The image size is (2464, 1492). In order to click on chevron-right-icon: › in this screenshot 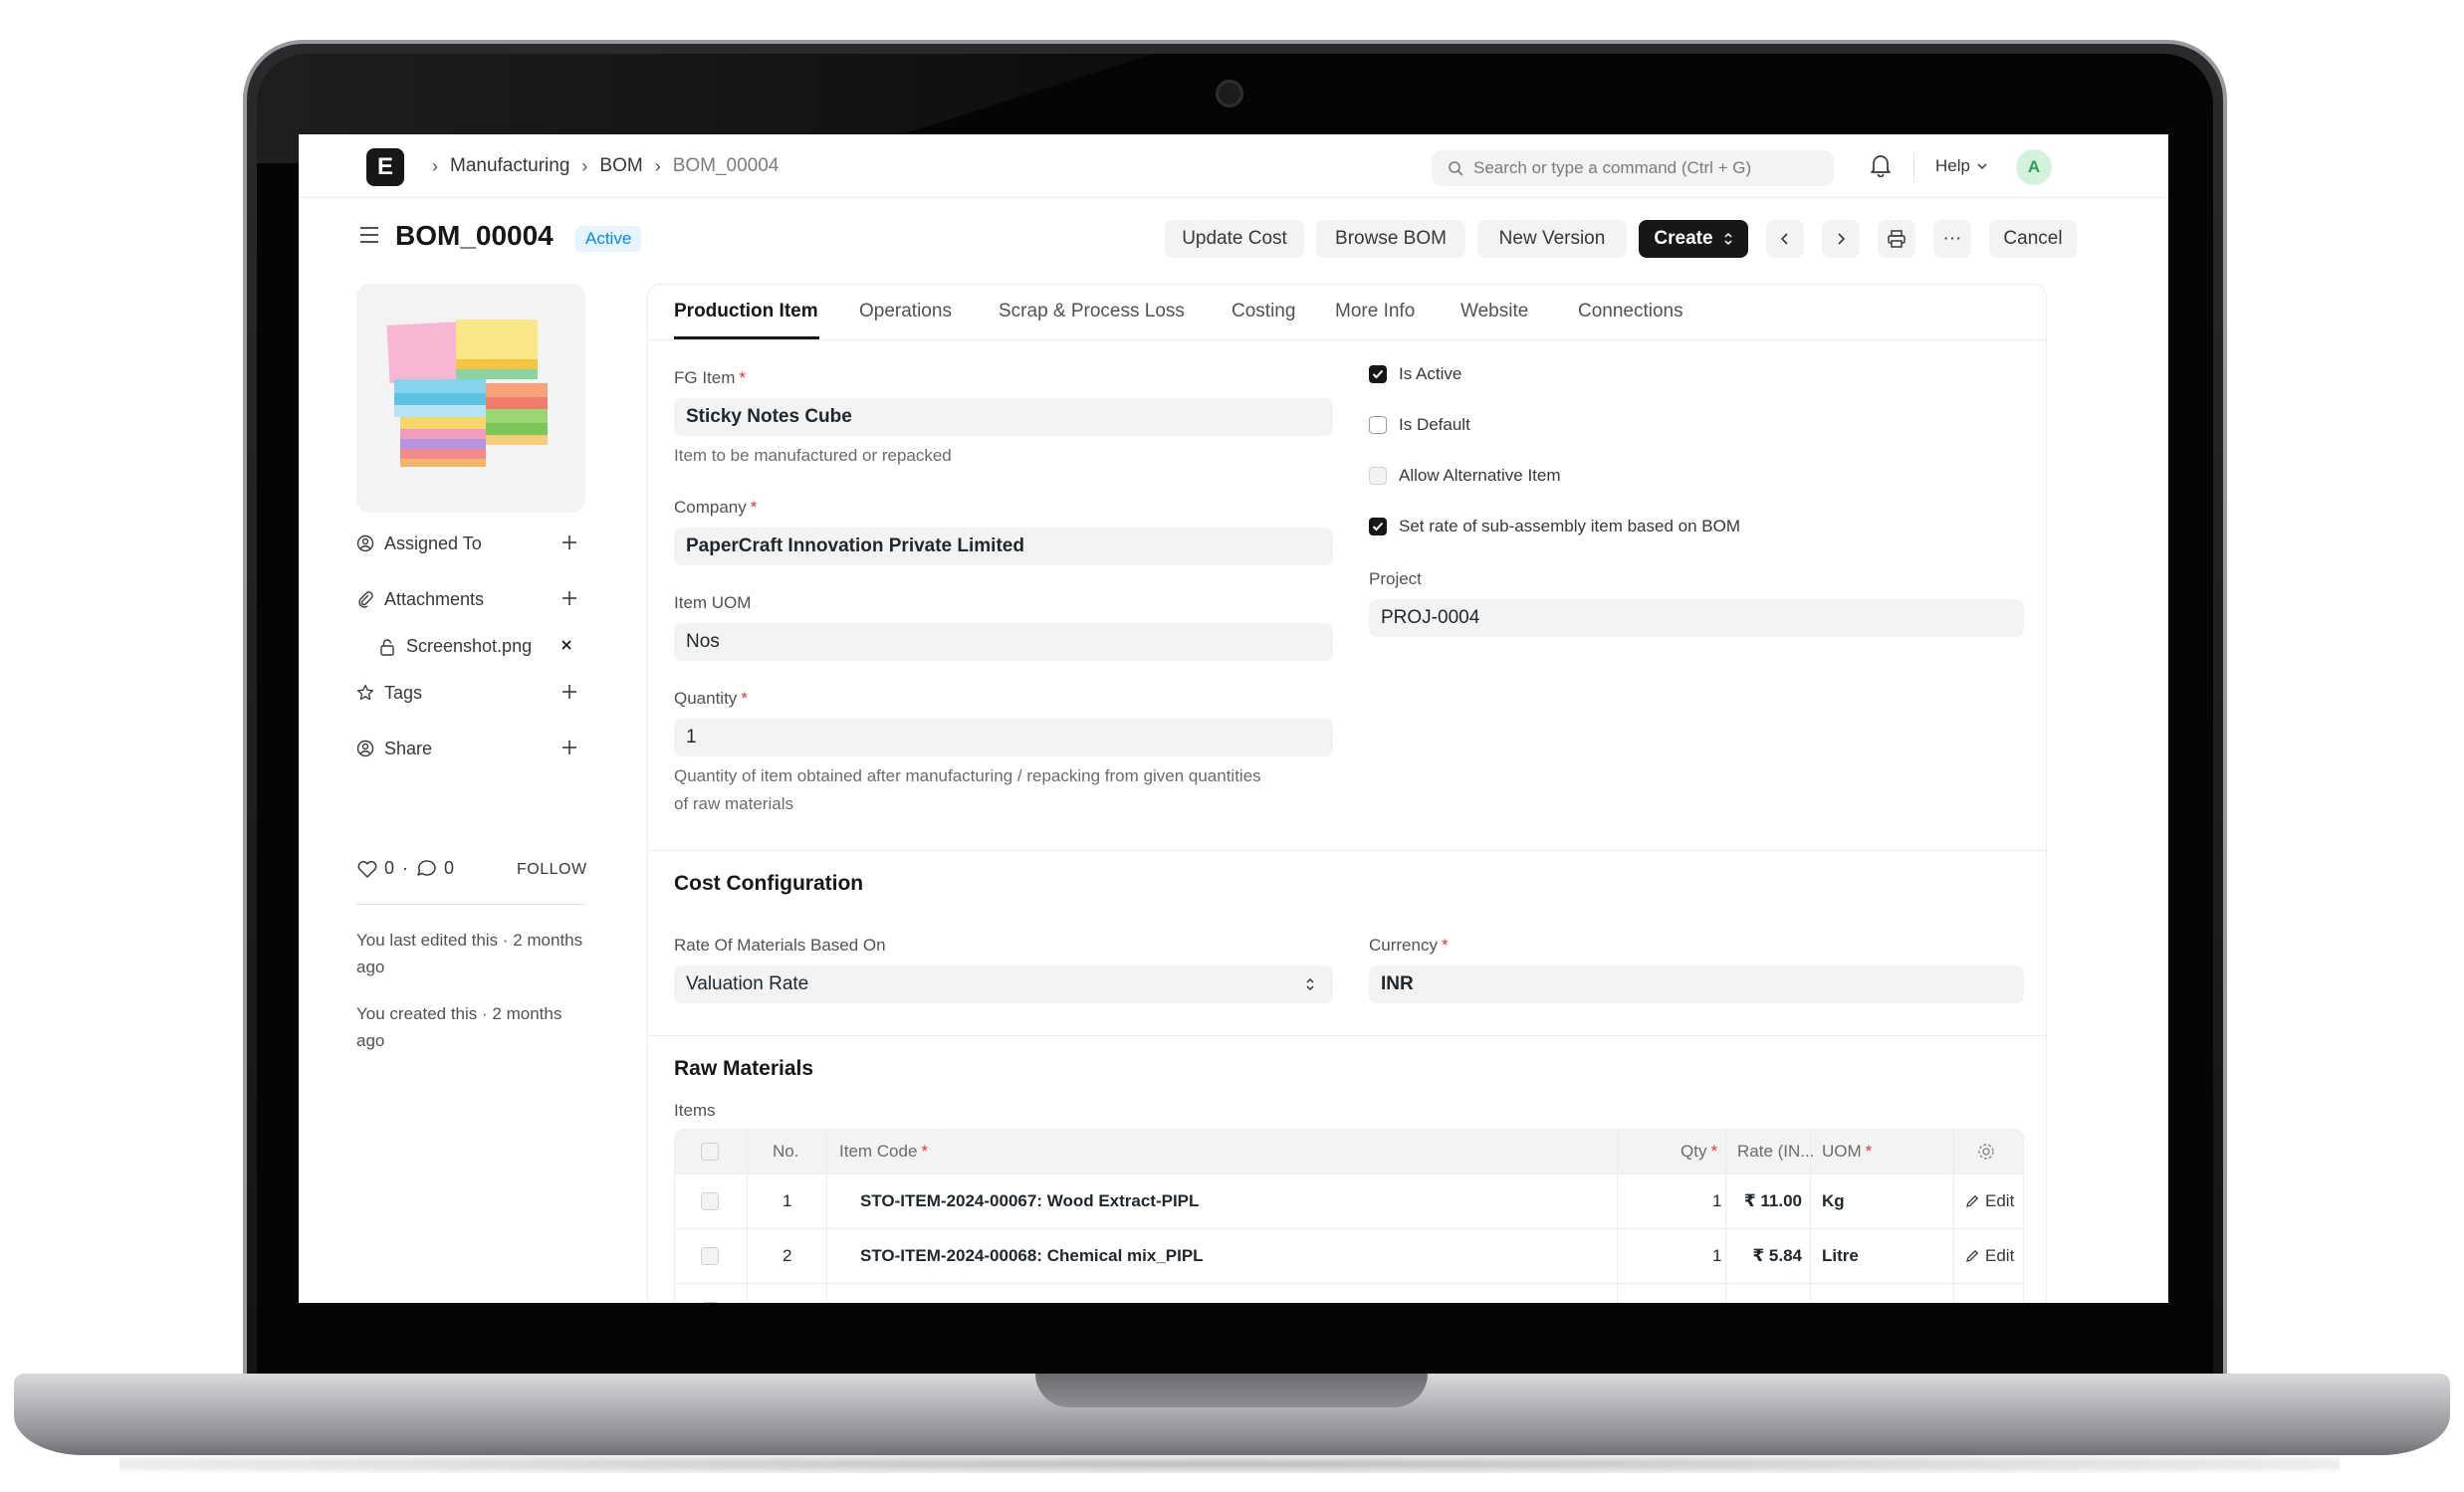, I will do `click(584, 165)`.